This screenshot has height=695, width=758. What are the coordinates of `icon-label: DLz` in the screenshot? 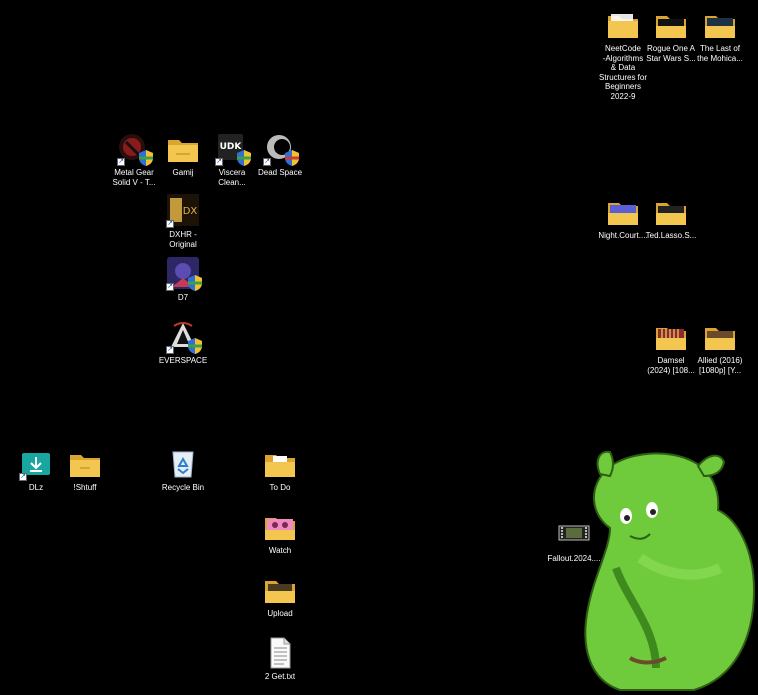 It's located at (36, 487).